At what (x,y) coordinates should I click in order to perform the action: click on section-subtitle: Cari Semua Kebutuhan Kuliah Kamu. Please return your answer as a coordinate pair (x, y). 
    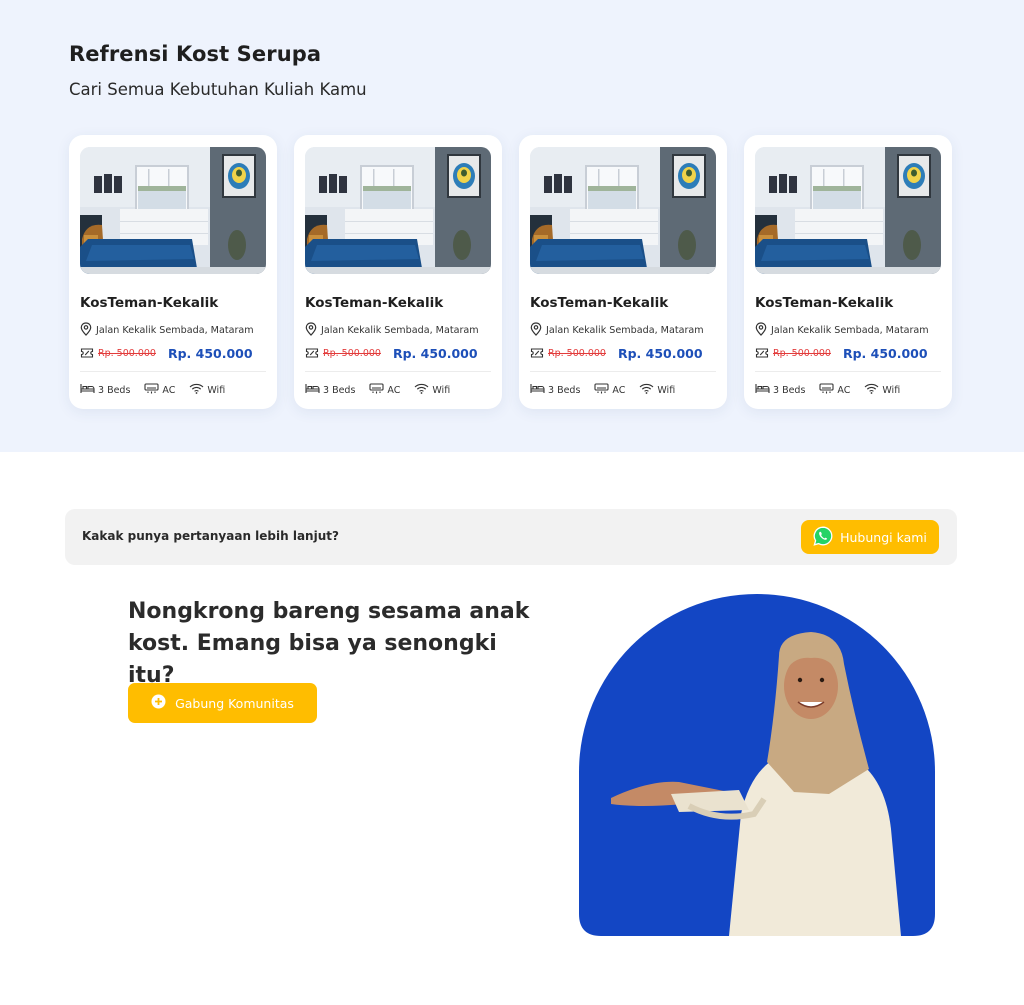
    Looking at the image, I should click on (218, 89).